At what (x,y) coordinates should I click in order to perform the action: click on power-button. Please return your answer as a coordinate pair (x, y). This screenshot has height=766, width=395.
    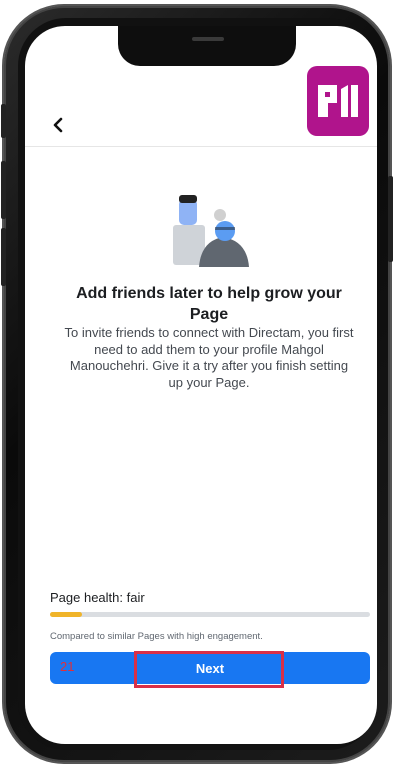
    Looking at the image, I should click on (390, 219).